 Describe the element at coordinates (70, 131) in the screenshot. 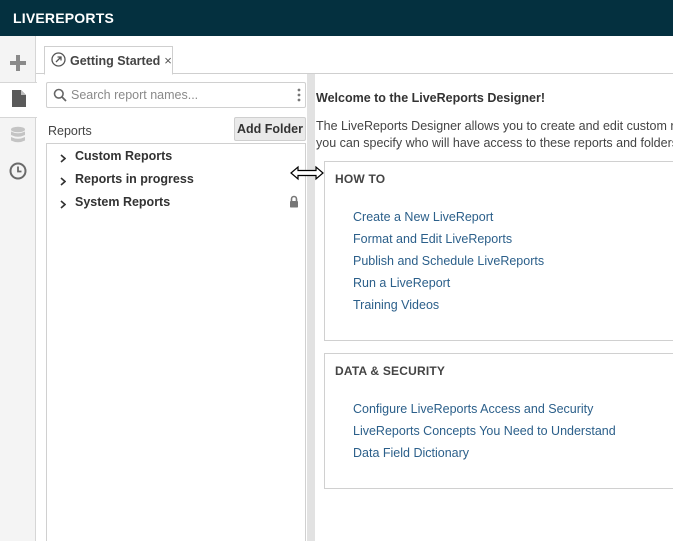

I see `reports-heading: Reports` at that location.